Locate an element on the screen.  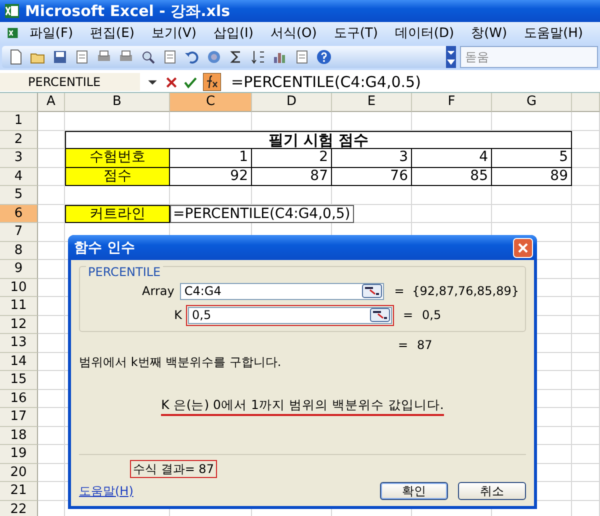
row-header: 12 is located at coordinates (19, 325).